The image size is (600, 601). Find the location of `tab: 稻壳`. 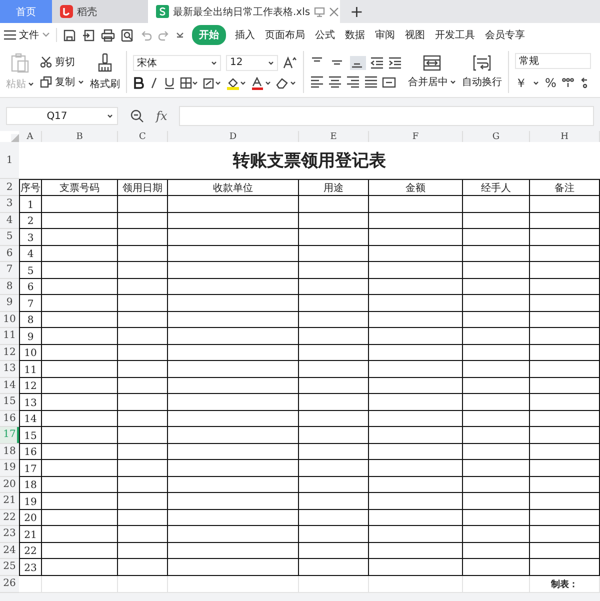

tab: 稻壳 is located at coordinates (100, 11).